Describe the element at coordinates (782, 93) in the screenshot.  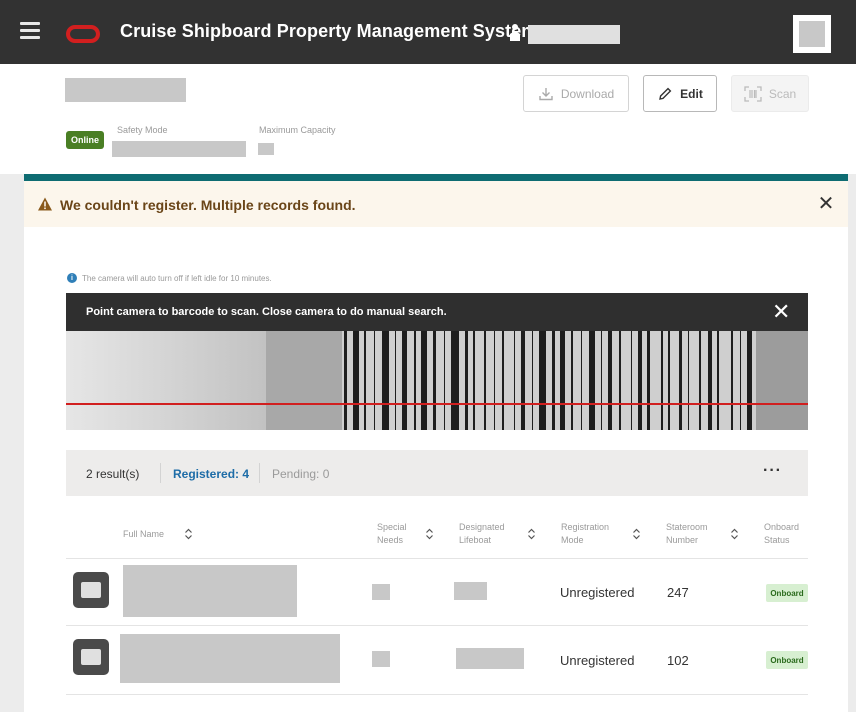
I see `scan-label: Scan` at that location.